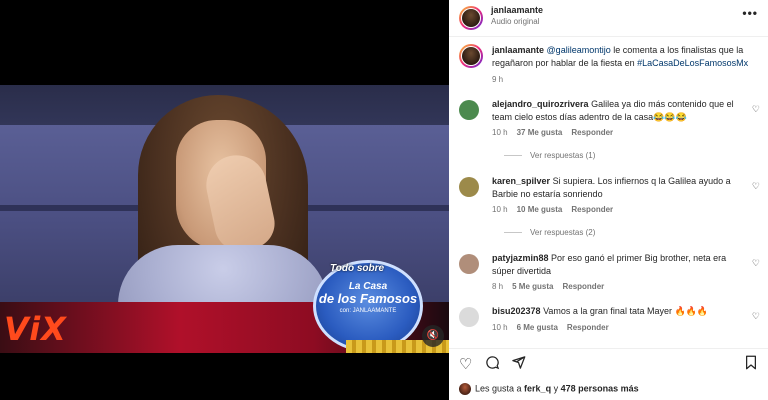  What do you see at coordinates (751, 364) in the screenshot?
I see `bookmark-icon` at bounding box center [751, 364].